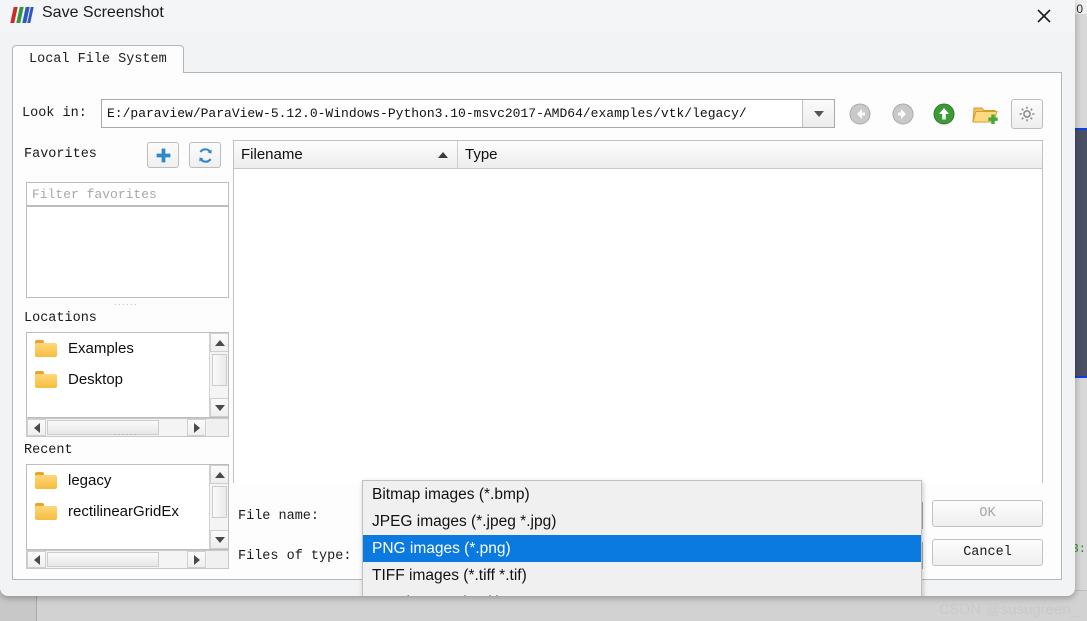 The width and height of the screenshot is (1087, 621). Describe the element at coordinates (1044, 16) in the screenshot. I see `close-icon` at that location.